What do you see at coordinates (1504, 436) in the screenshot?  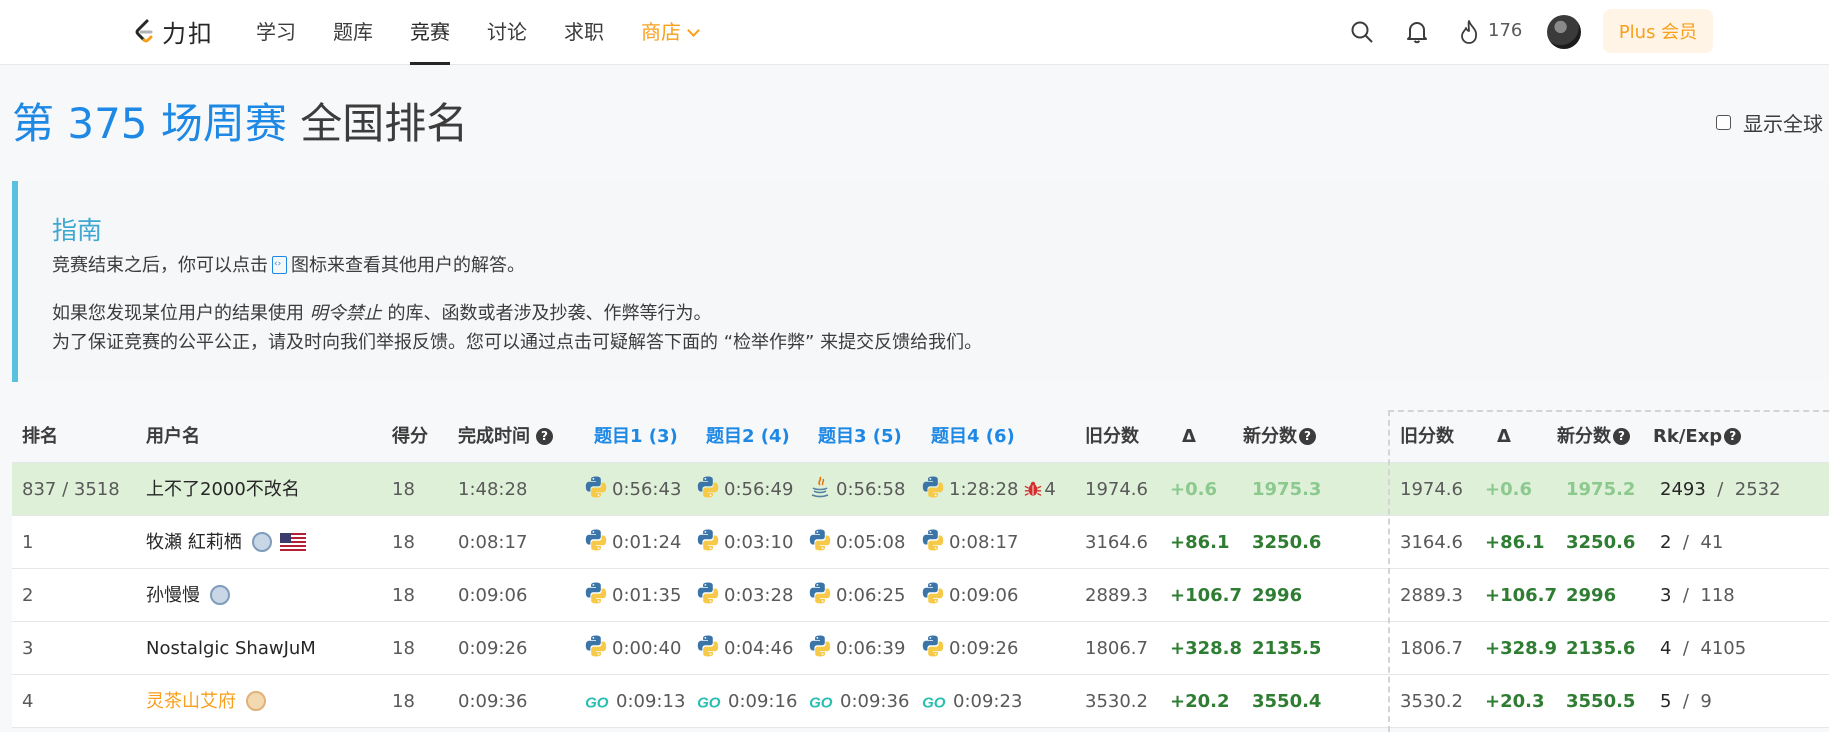 I see `col-delta-2-header: Δ` at bounding box center [1504, 436].